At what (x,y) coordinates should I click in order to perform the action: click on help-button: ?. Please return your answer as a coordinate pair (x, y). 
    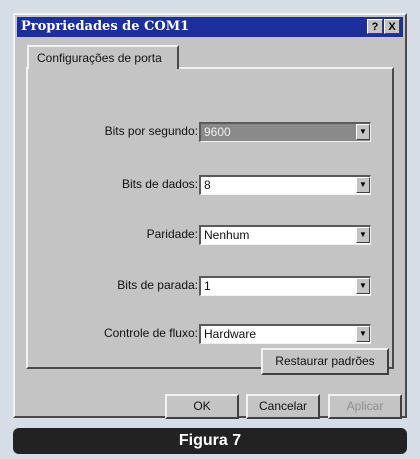
    Looking at the image, I should click on (375, 26).